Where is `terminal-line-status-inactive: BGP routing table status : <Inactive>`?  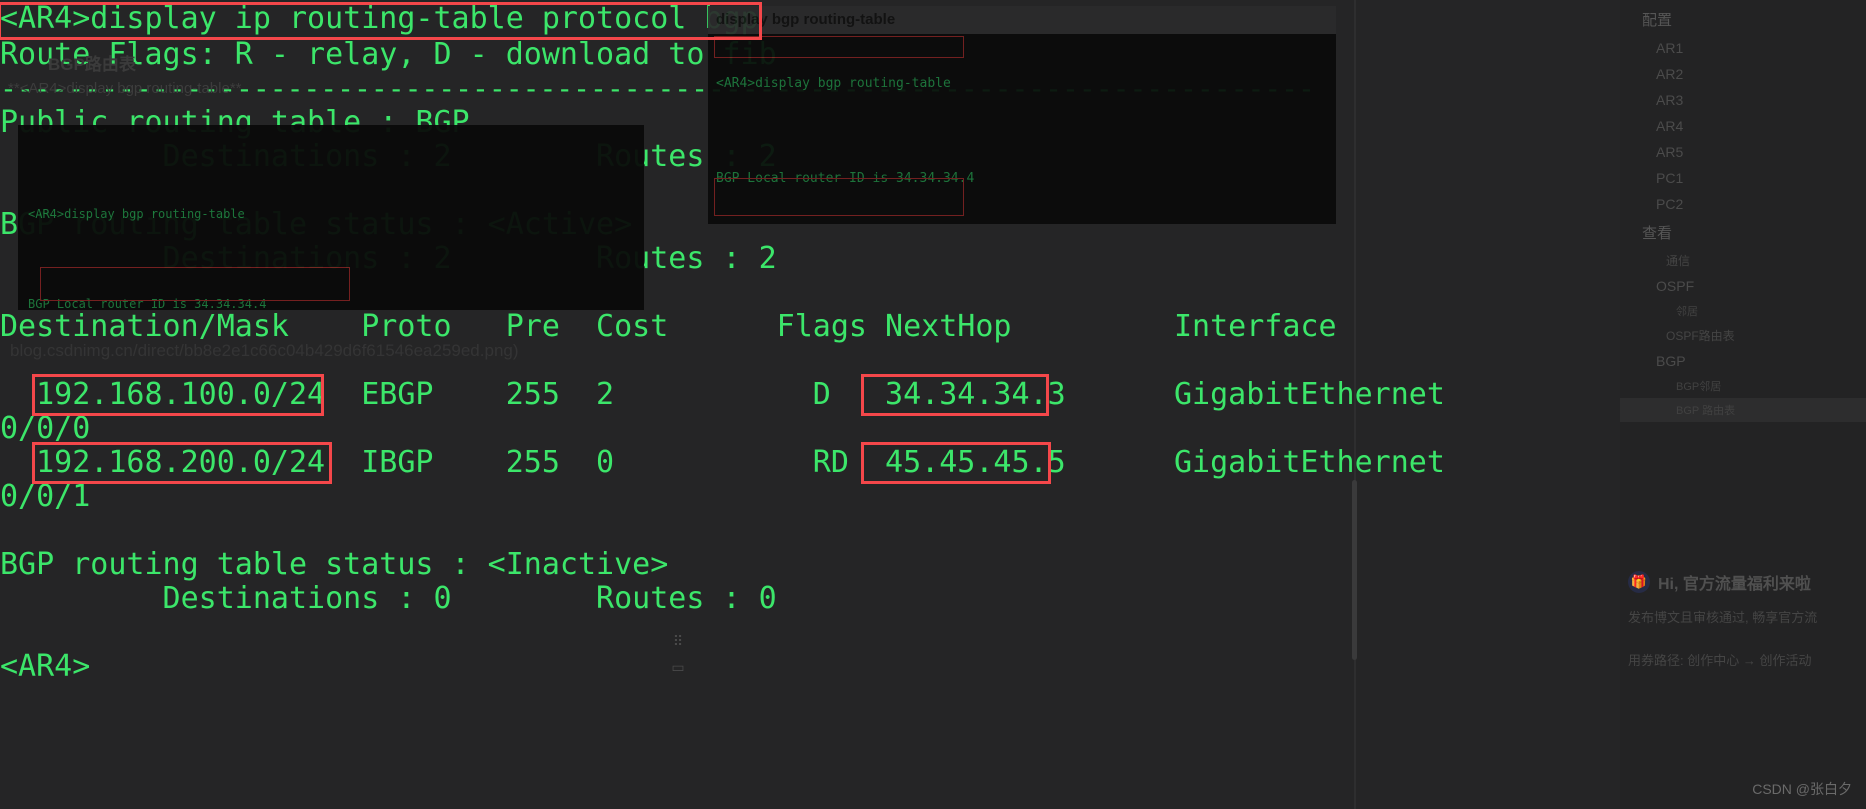
terminal-line-status-inactive: BGP routing table status : <Inactive> is located at coordinates (334, 564).